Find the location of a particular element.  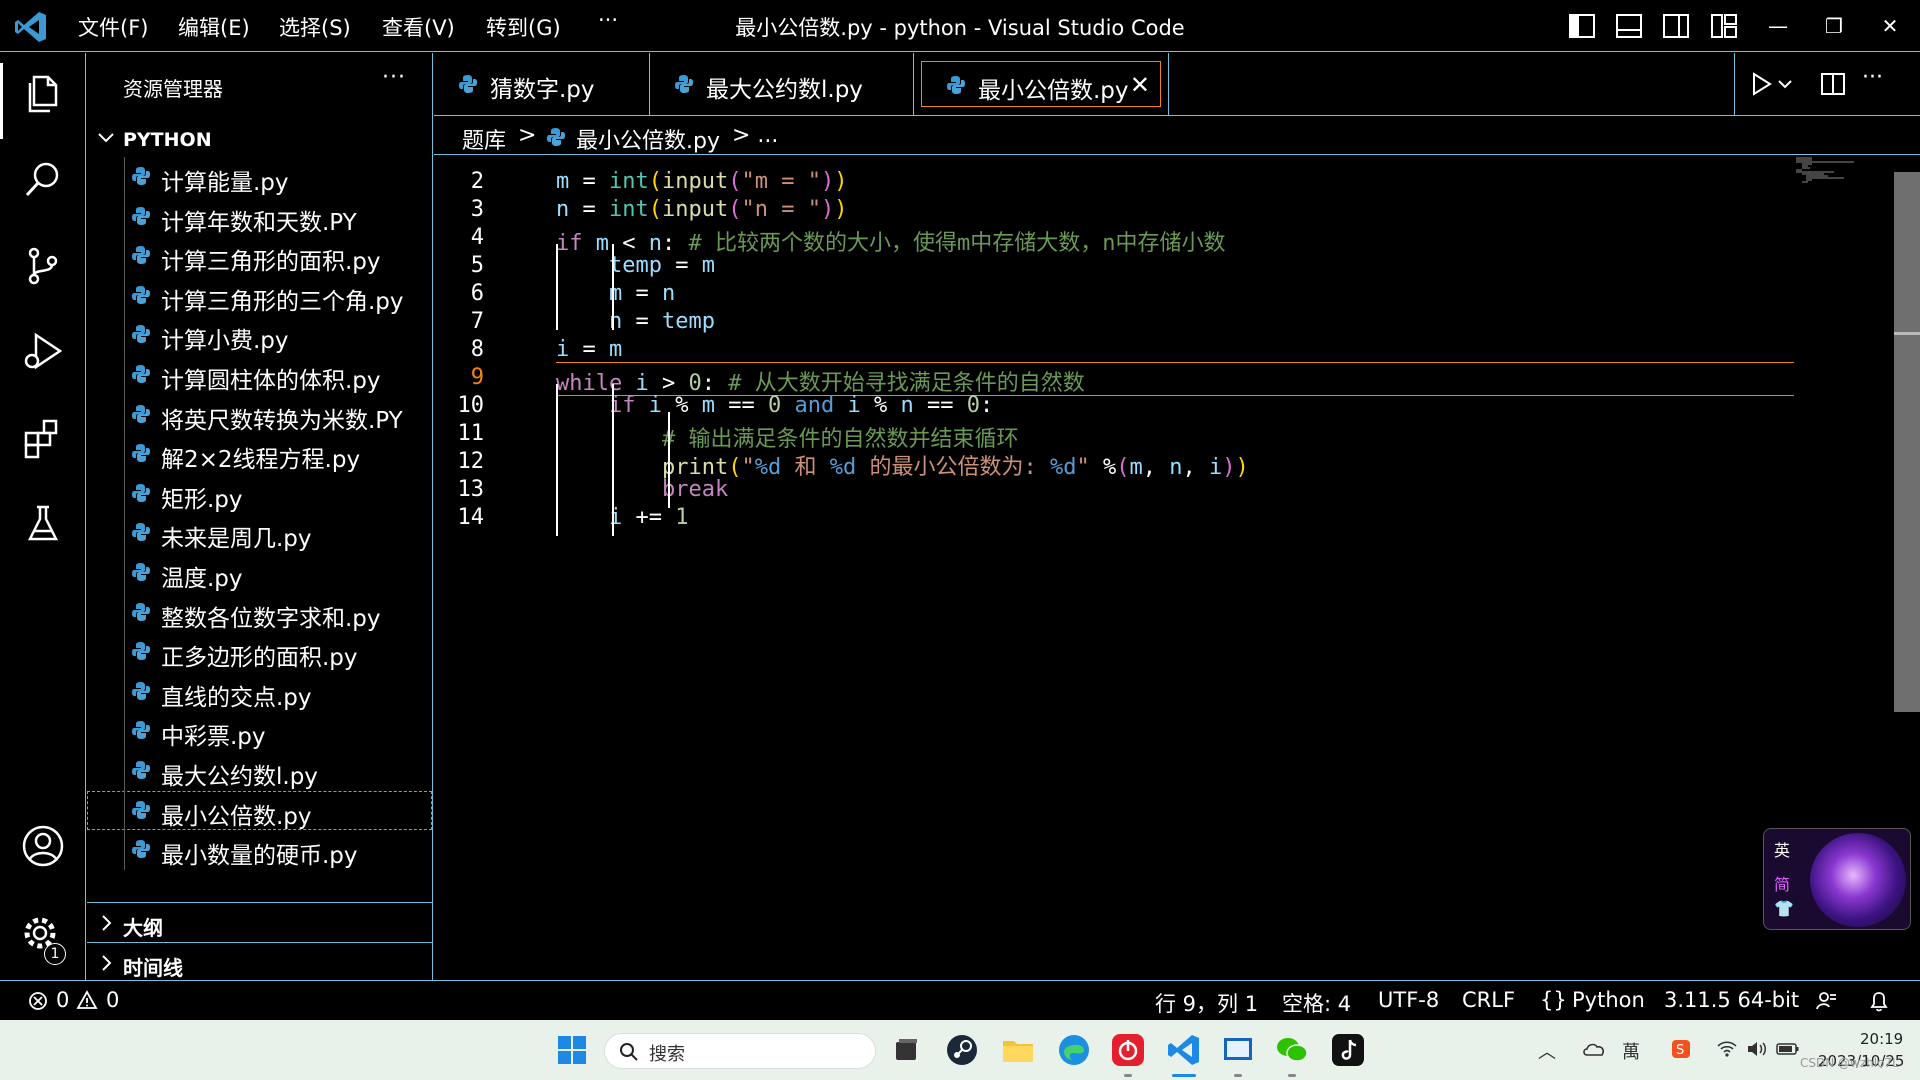

vscode-logo-icon is located at coordinates (31, 27).